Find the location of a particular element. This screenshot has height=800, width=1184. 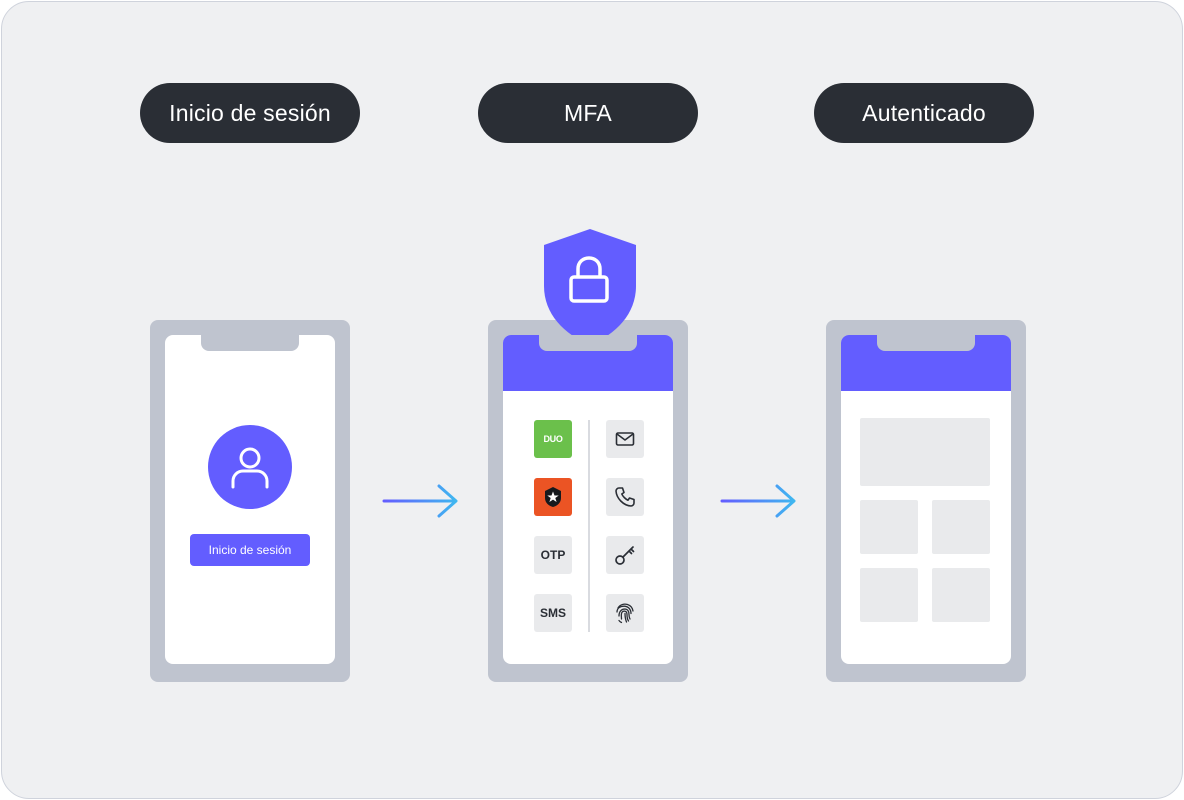

otp-label: OTP is located at coordinates (553, 555).